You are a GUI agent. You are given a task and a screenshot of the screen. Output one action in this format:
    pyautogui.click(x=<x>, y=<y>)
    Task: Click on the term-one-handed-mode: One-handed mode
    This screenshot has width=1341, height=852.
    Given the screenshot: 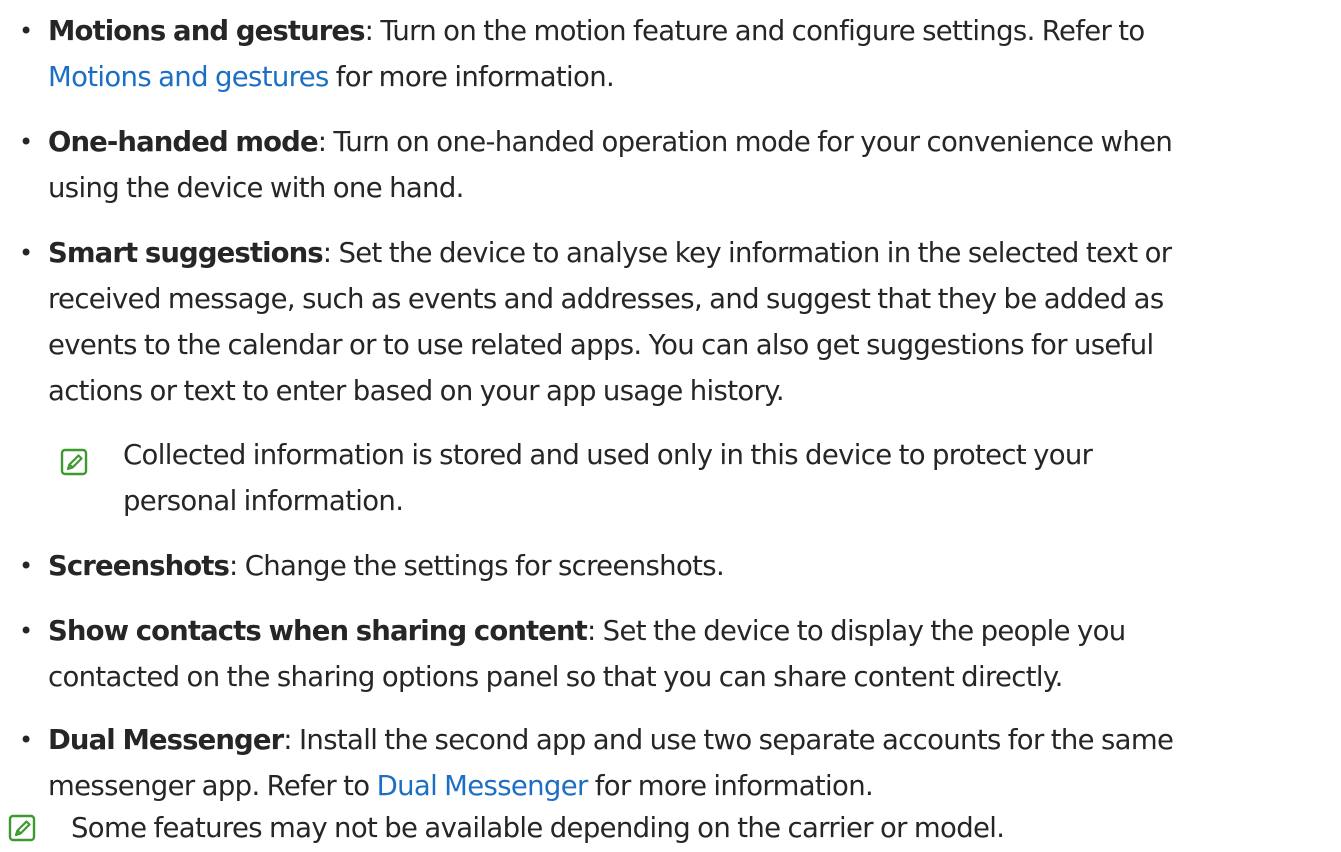 What is the action you would take?
    pyautogui.click(x=183, y=142)
    